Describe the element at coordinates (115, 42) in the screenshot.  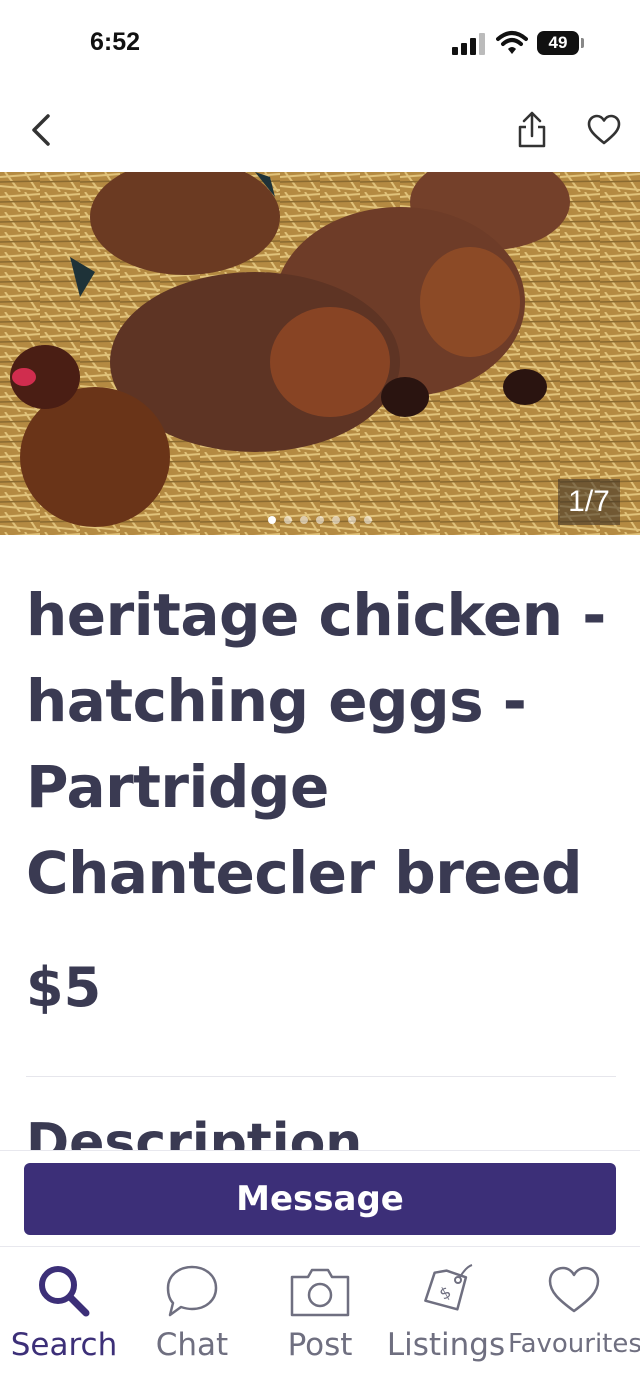
I see `status-time: 6:52` at that location.